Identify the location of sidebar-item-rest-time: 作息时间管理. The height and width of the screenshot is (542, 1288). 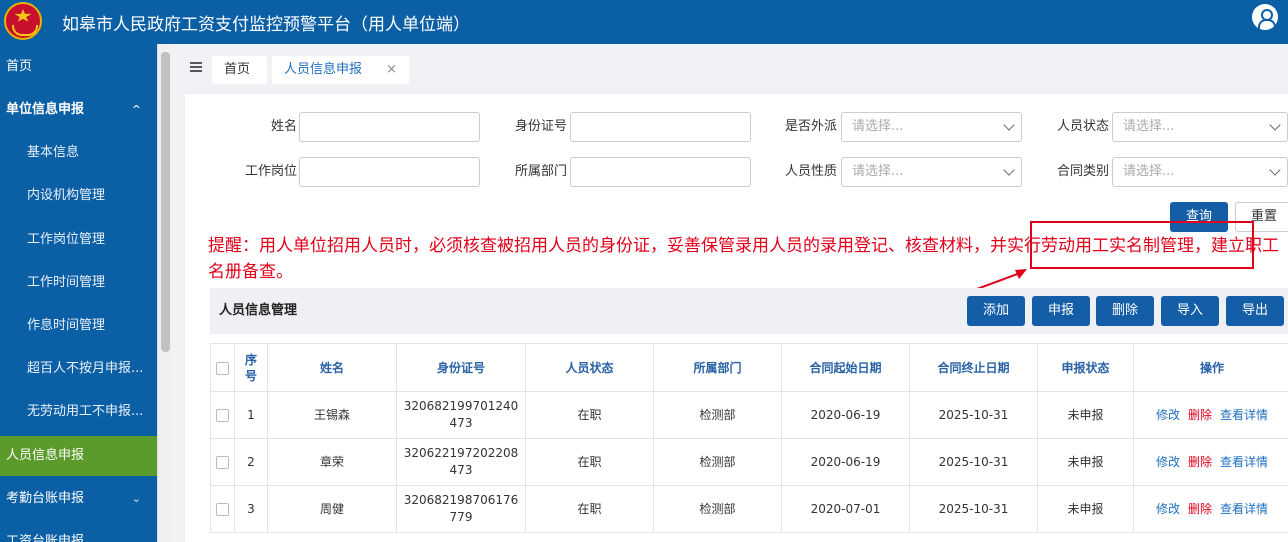
(78, 326).